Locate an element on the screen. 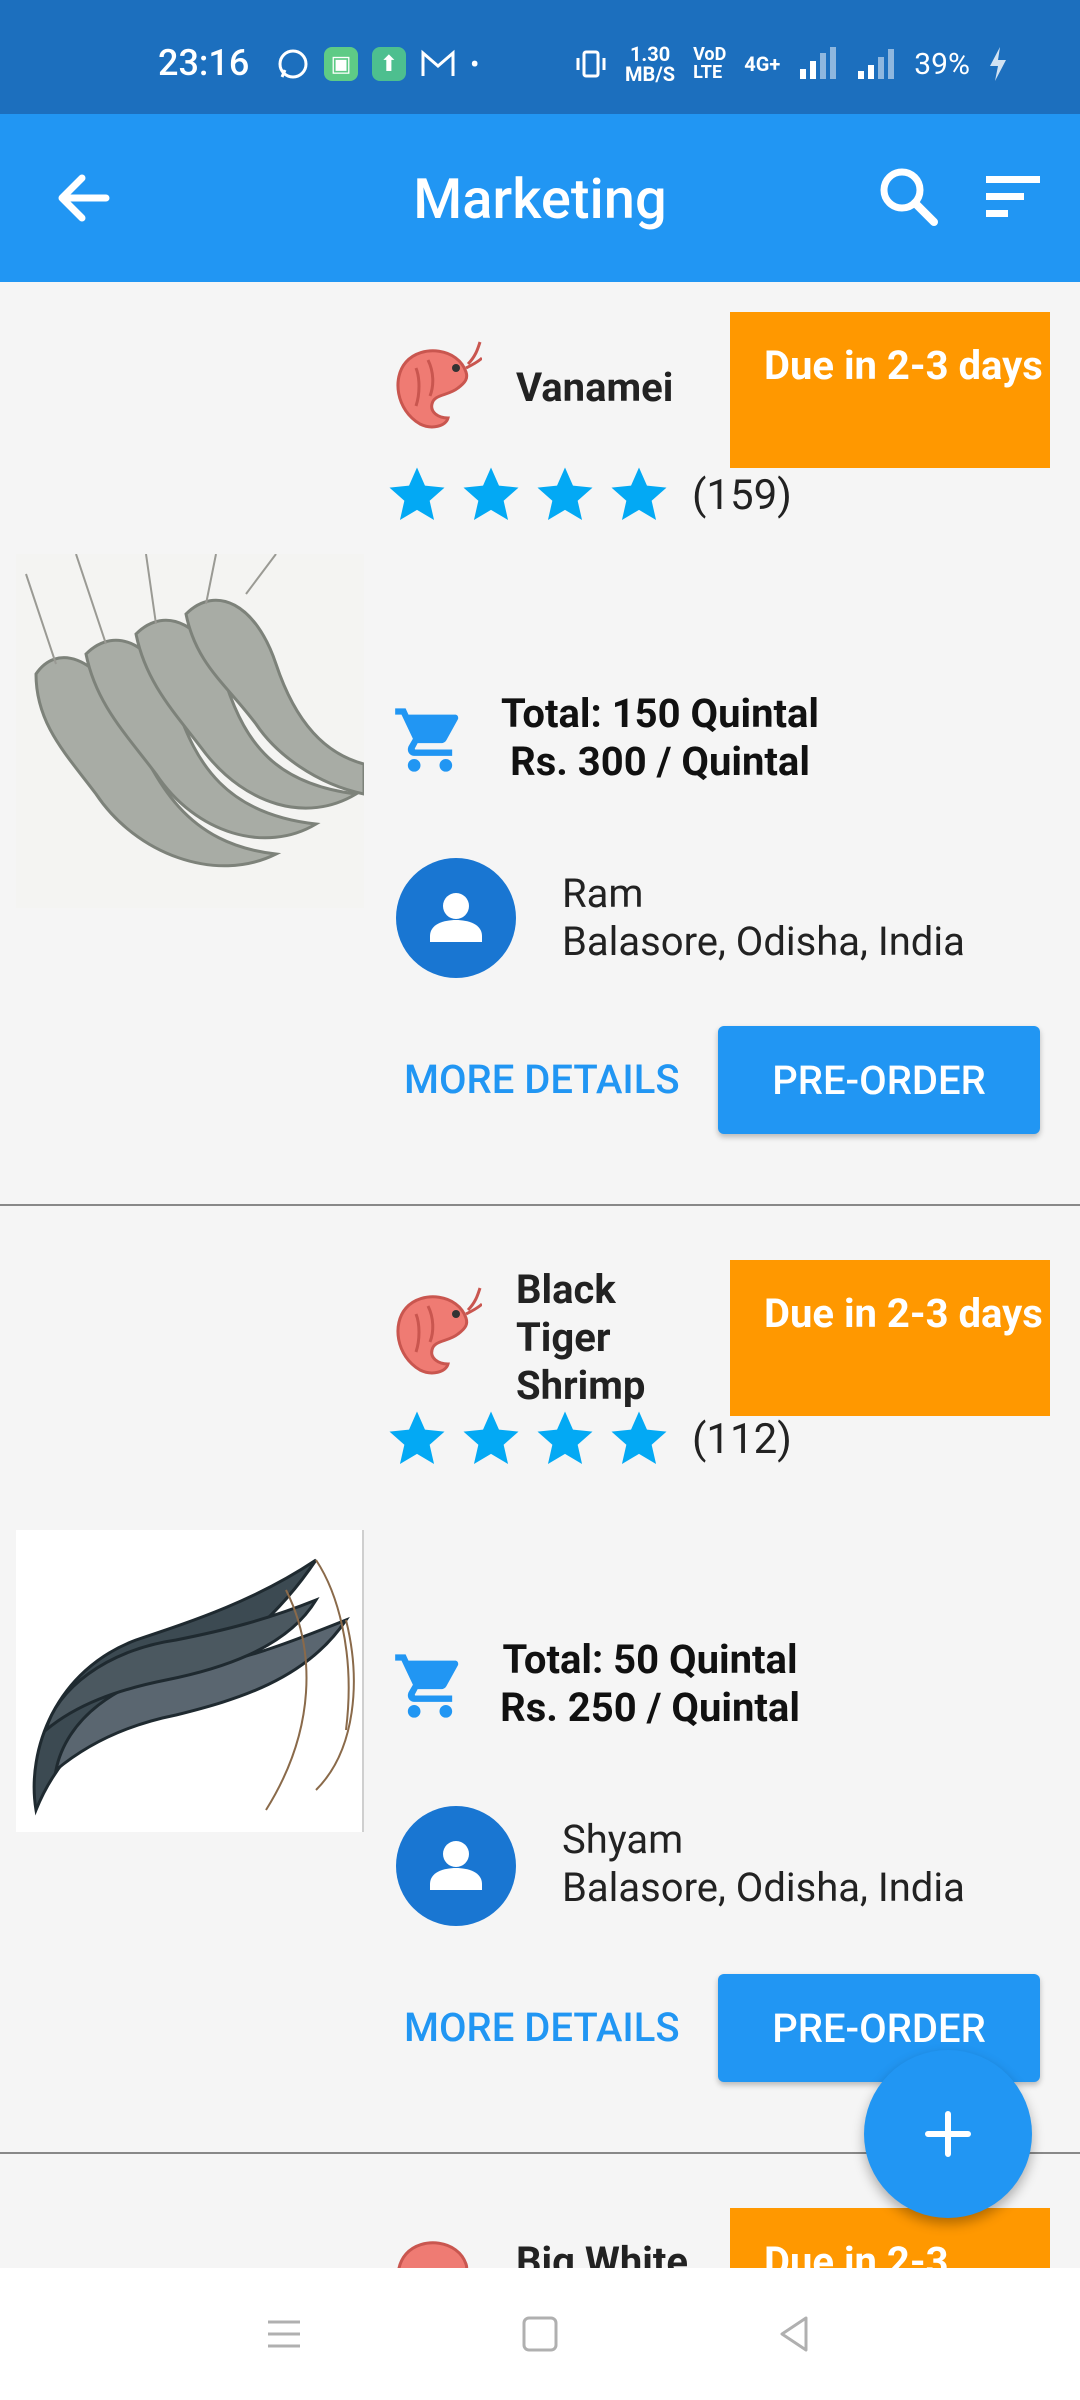  battery-level: 39% is located at coordinates (942, 64).